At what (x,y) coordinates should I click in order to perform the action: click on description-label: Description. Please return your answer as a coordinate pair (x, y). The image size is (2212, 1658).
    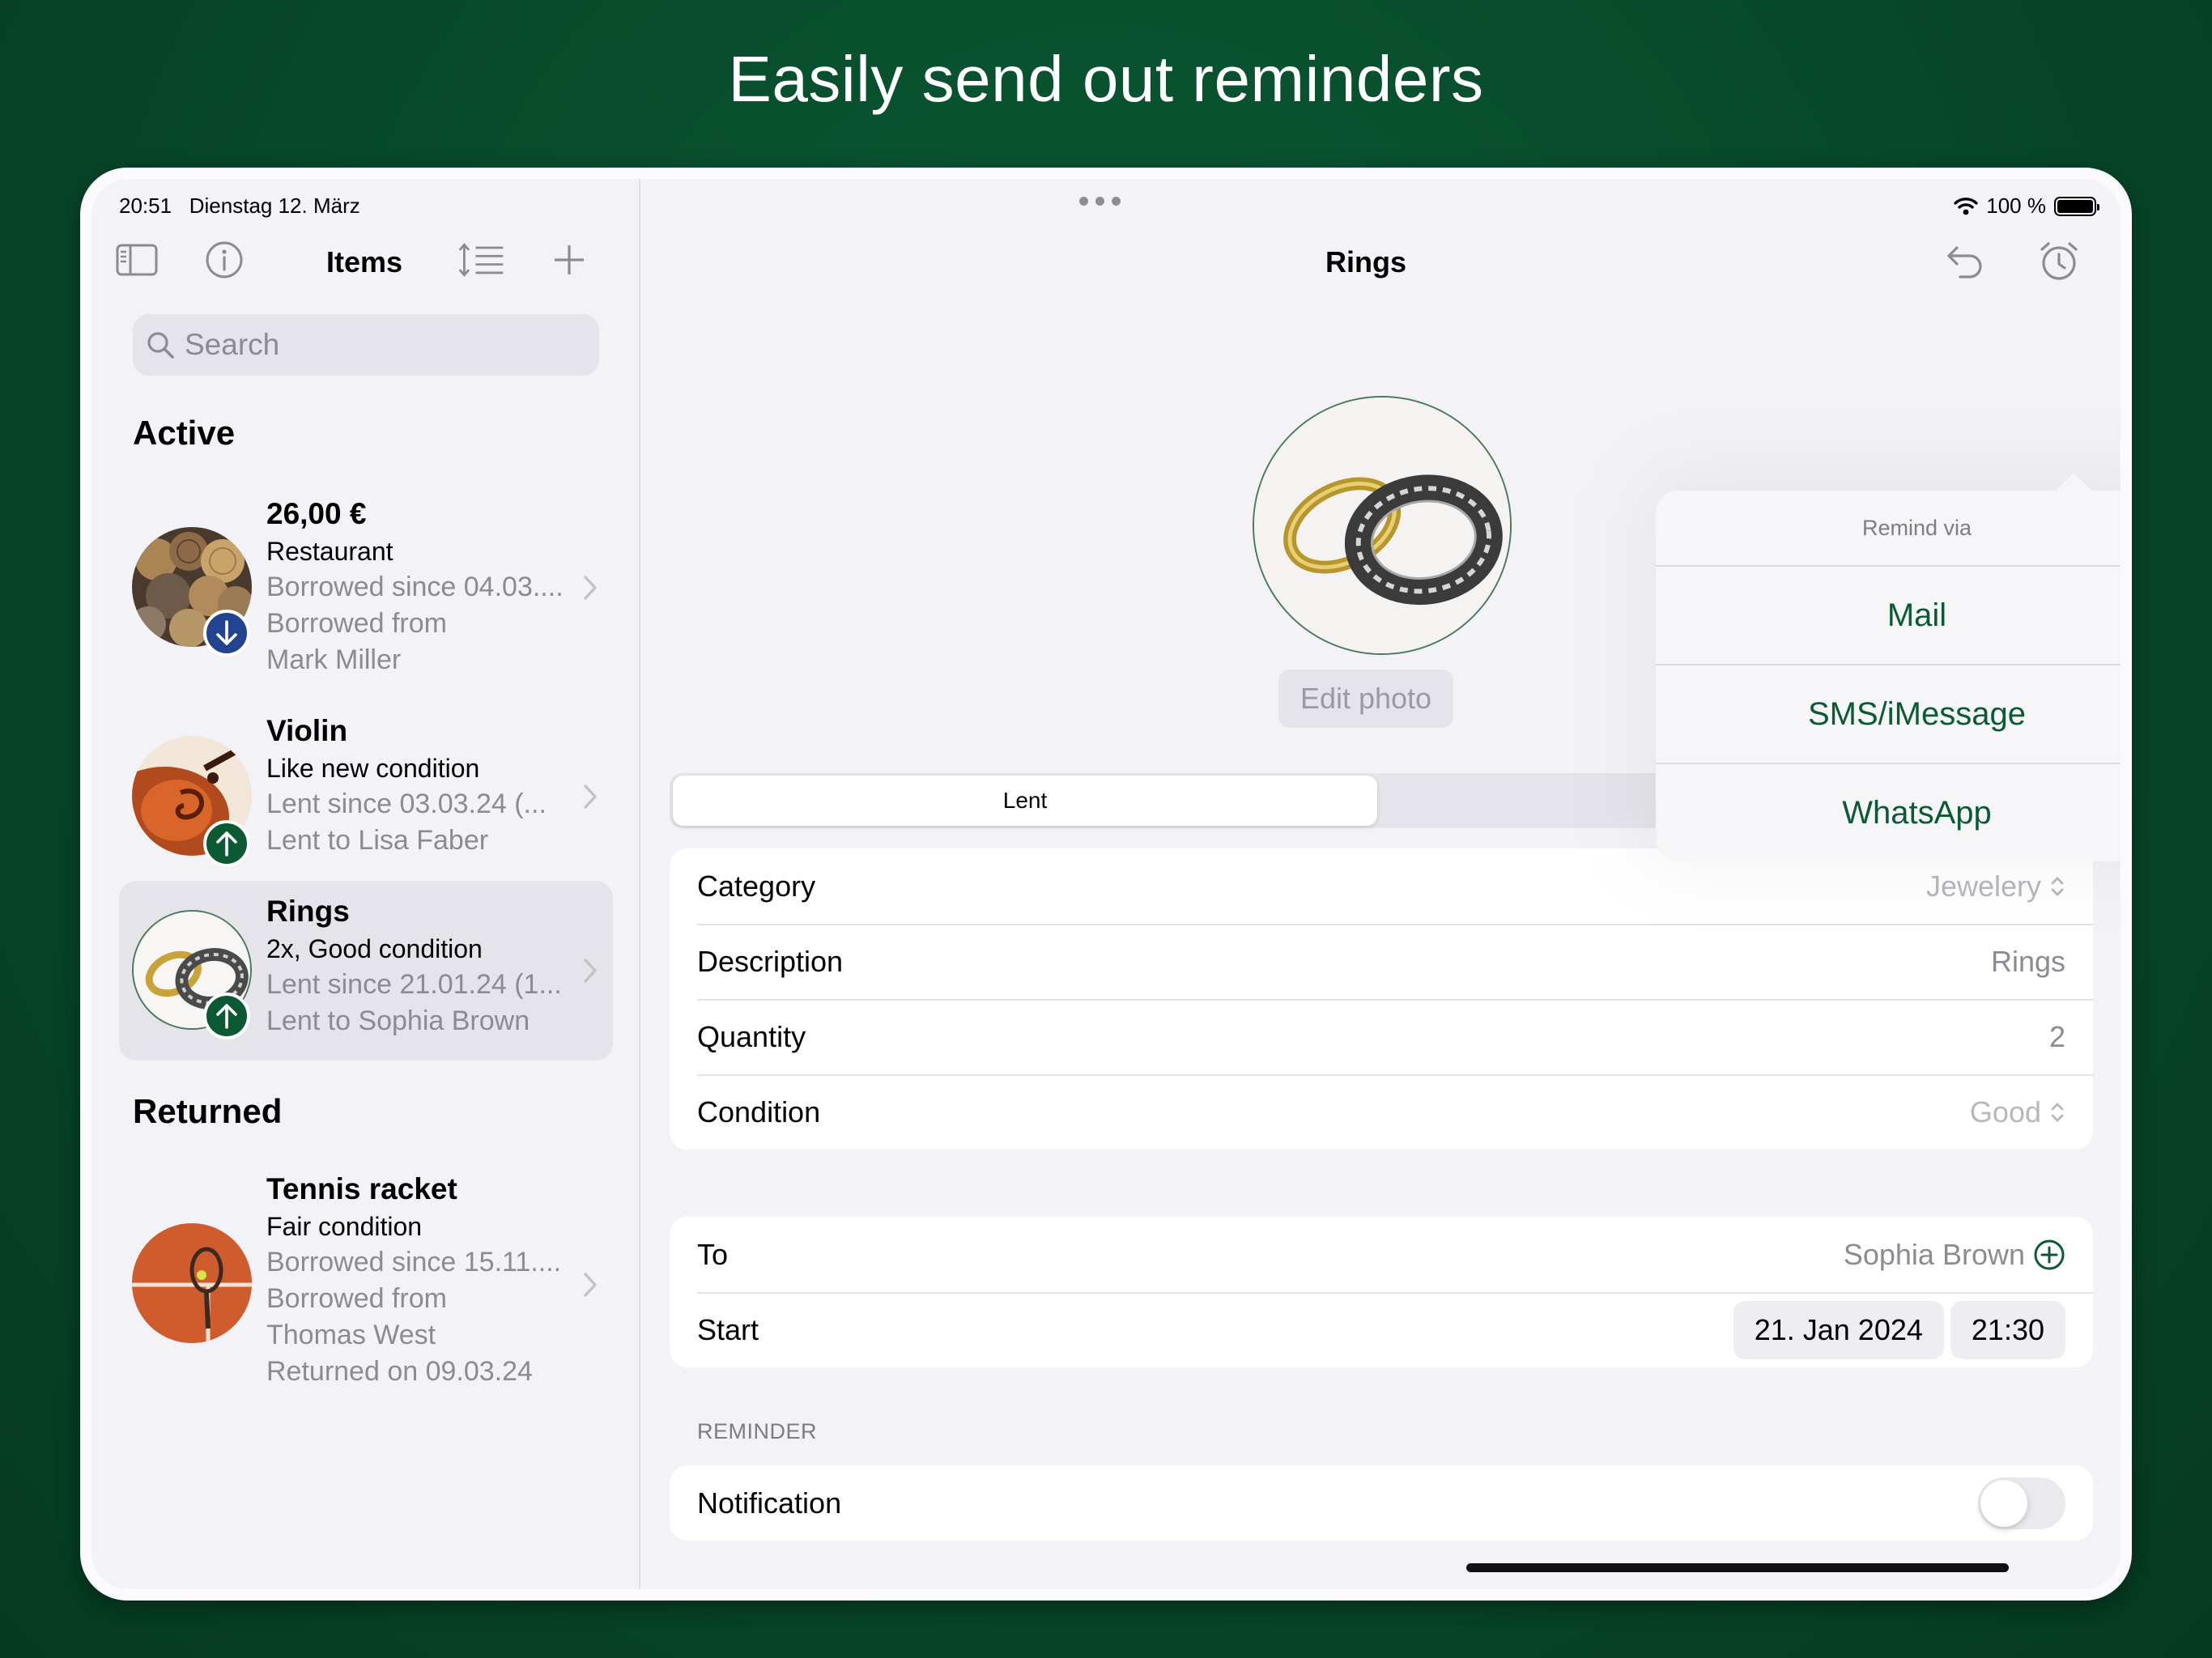
    Looking at the image, I should click on (770, 961).